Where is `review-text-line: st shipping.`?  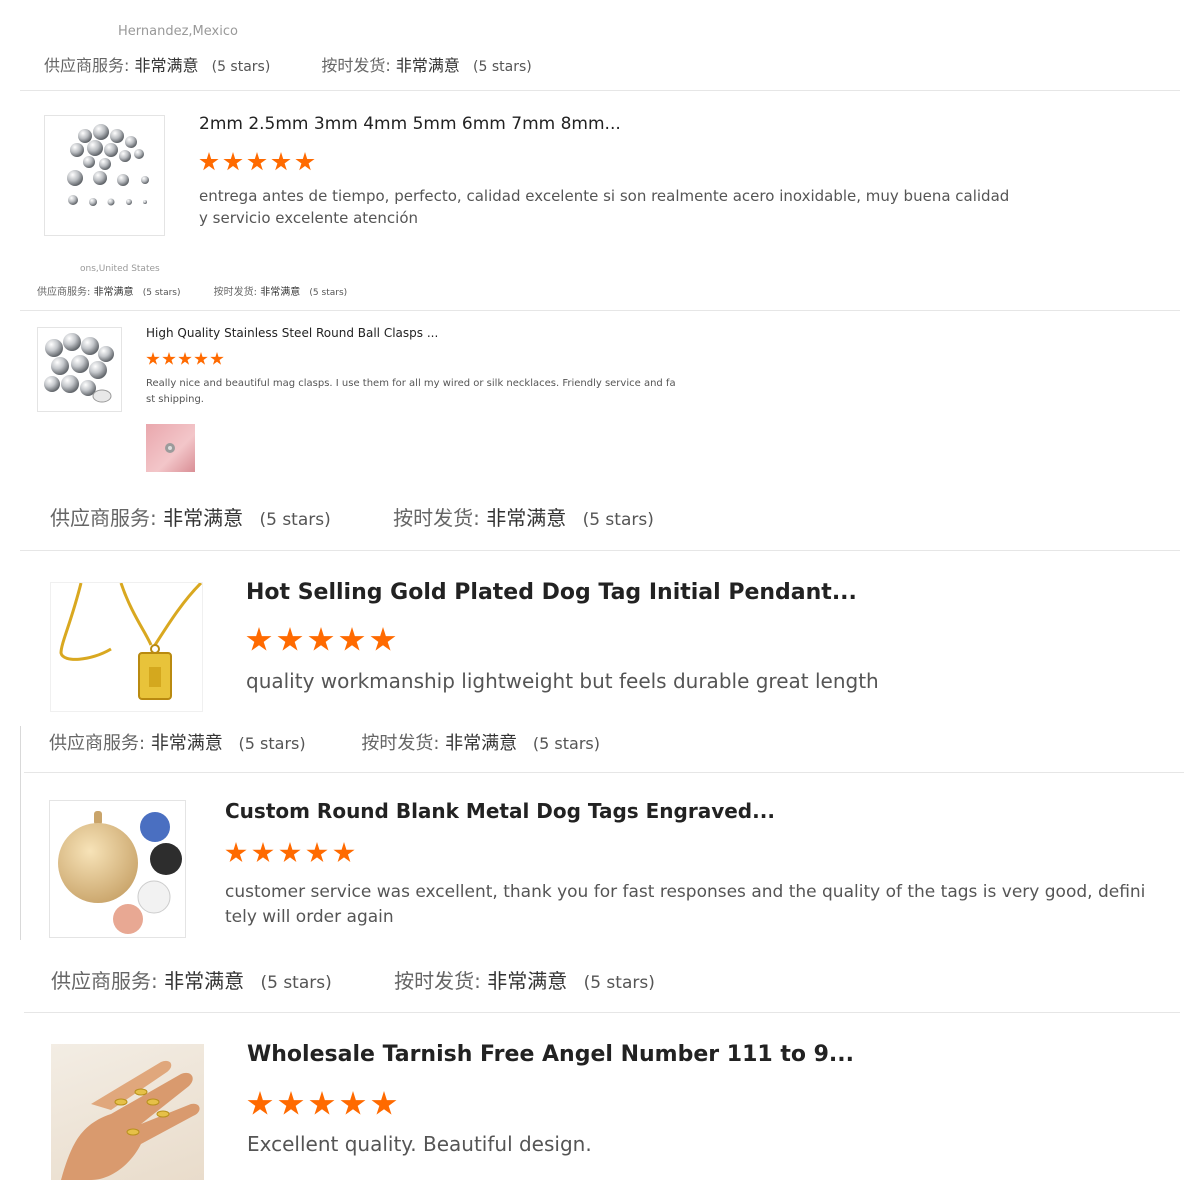
review-text-line: st shipping. is located at coordinates (175, 399).